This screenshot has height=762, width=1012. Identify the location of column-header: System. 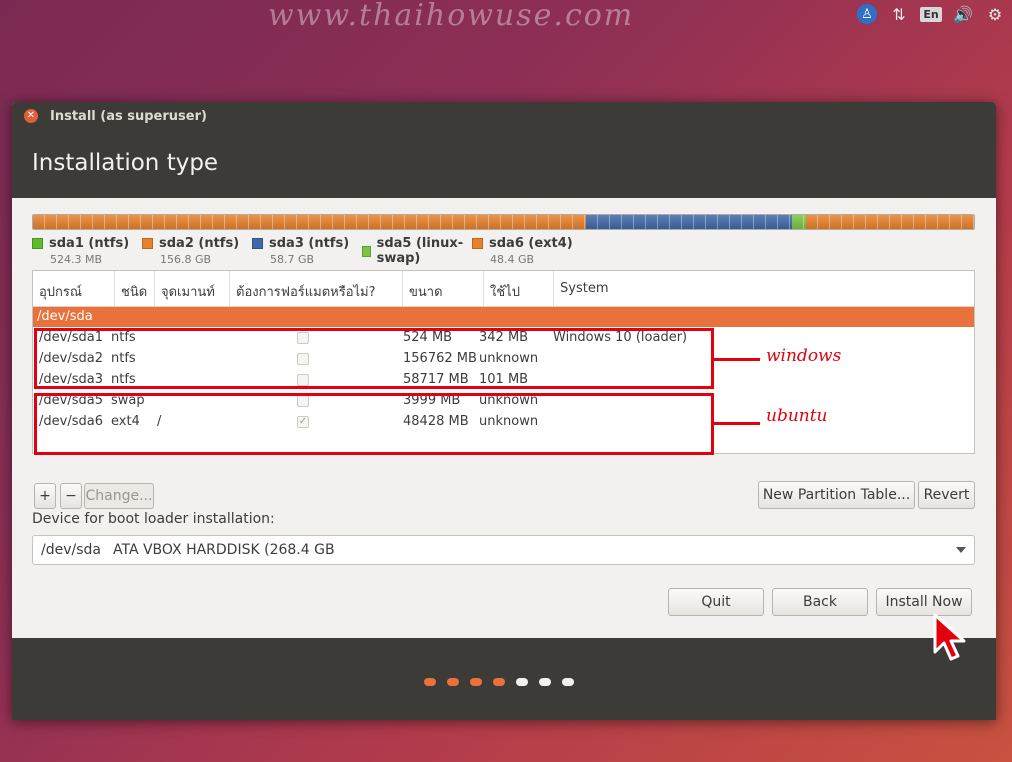
(764, 288).